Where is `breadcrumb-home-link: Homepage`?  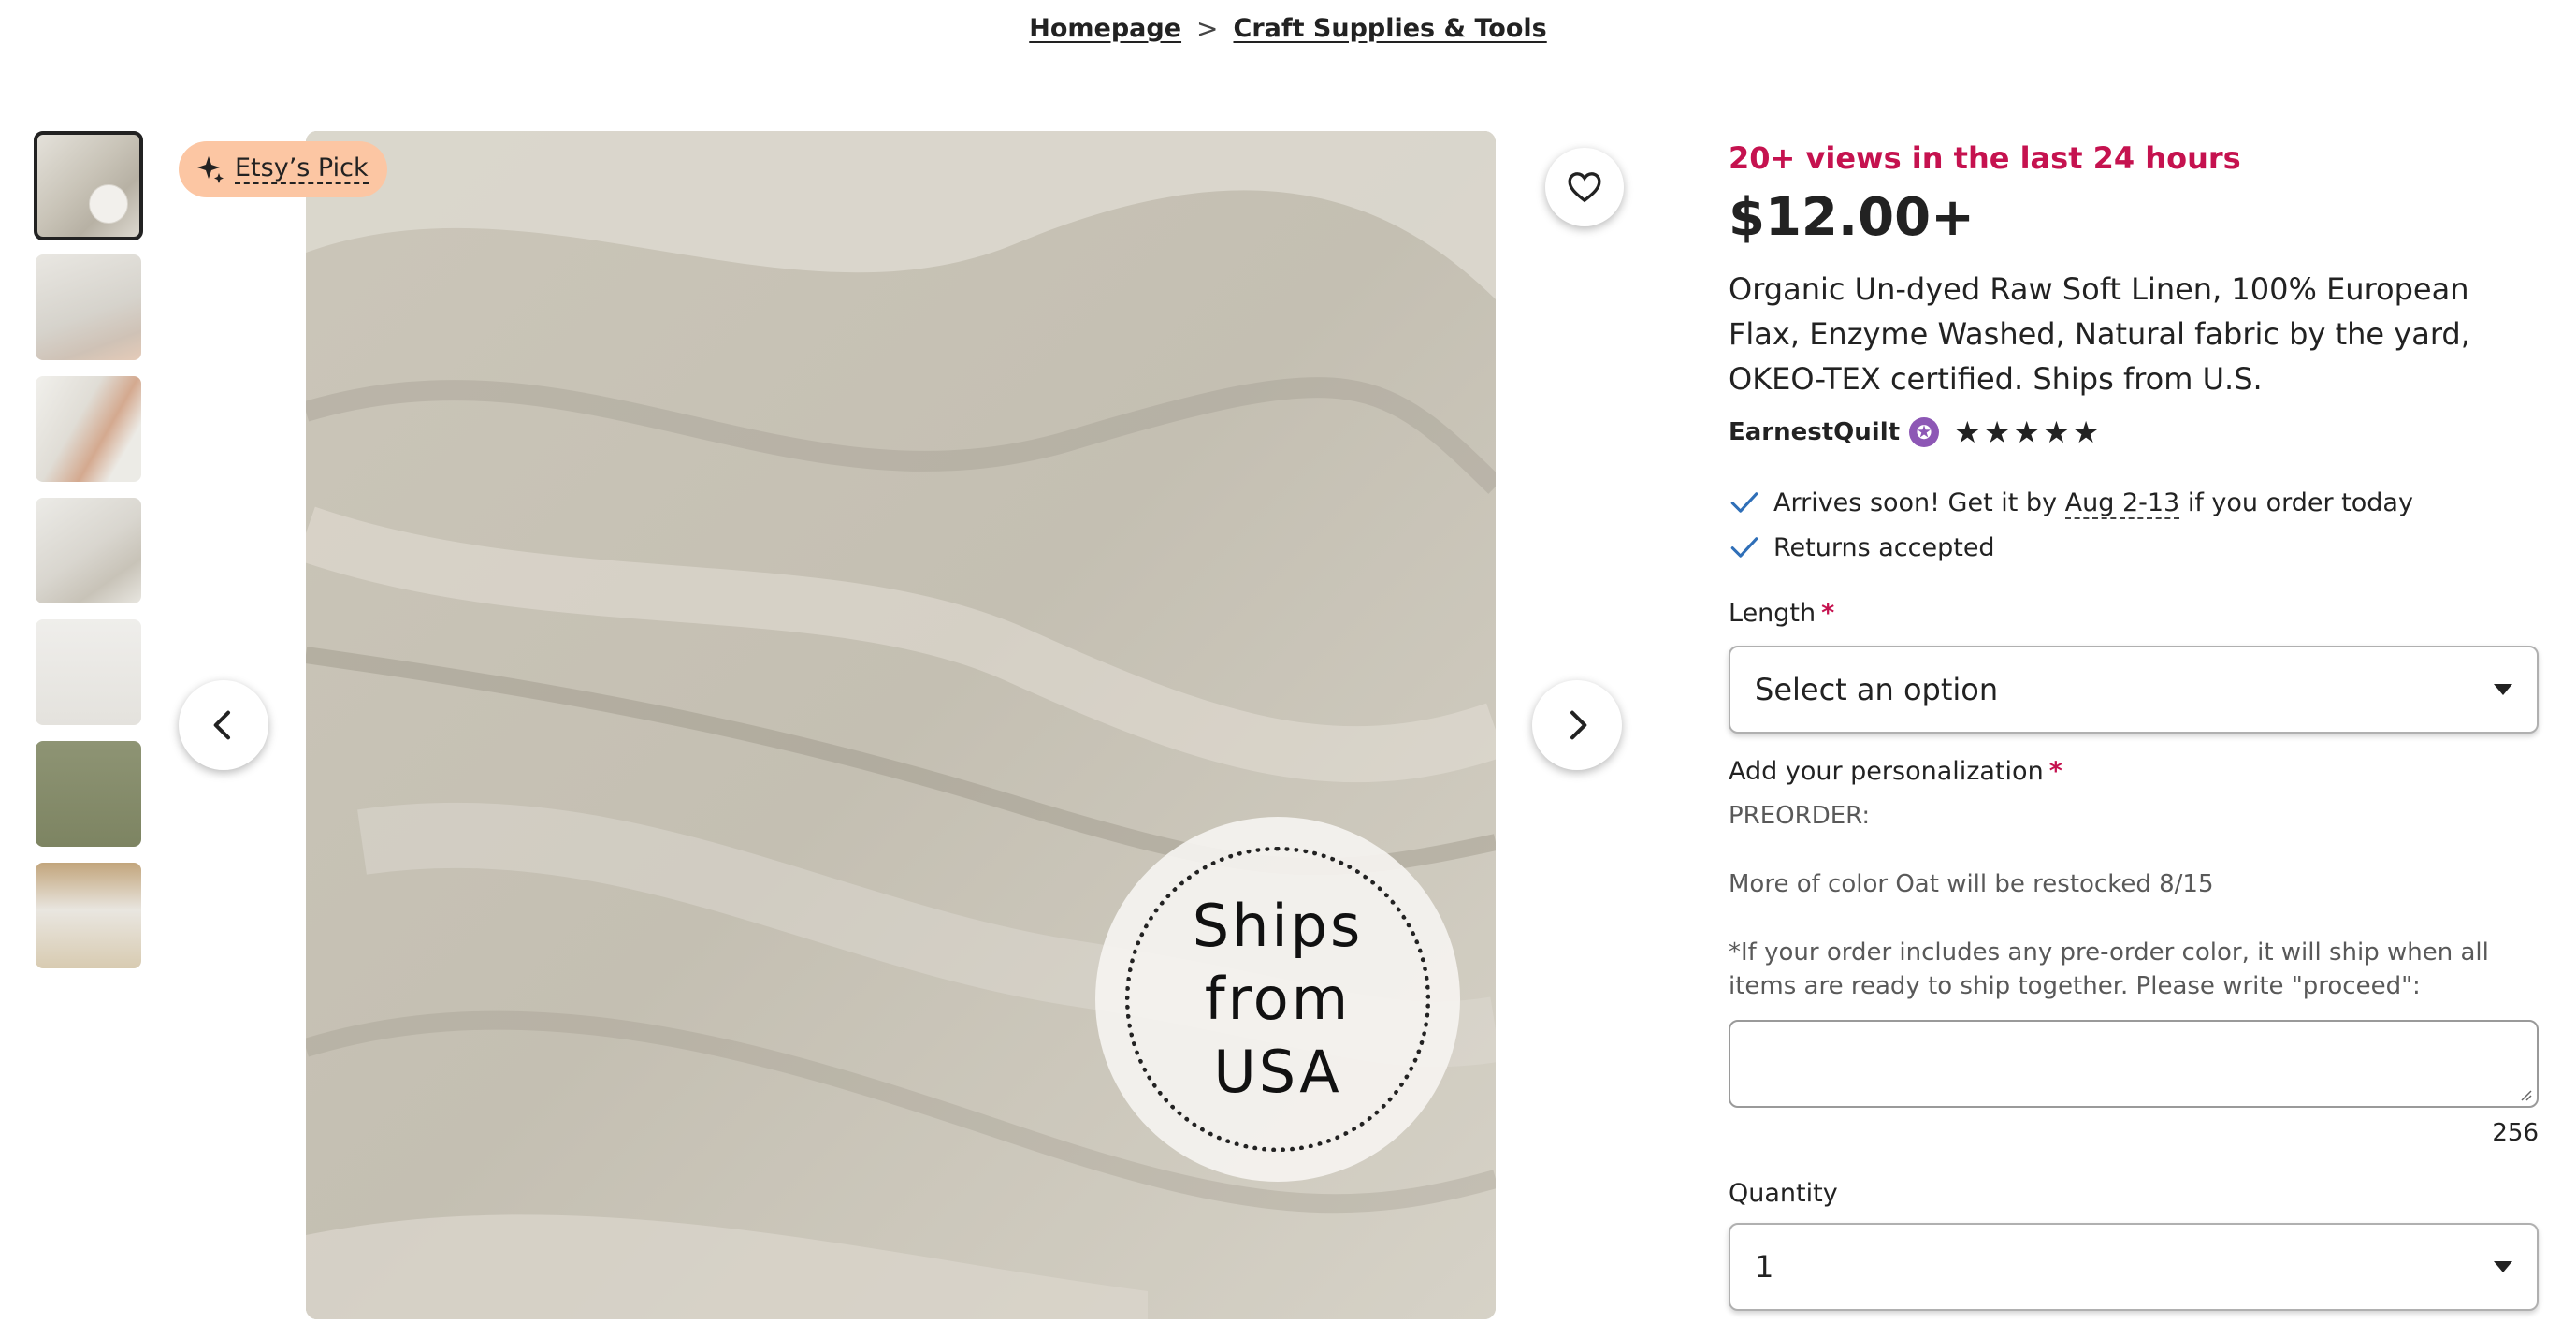 breadcrumb-home-link: Homepage is located at coordinates (1105, 29).